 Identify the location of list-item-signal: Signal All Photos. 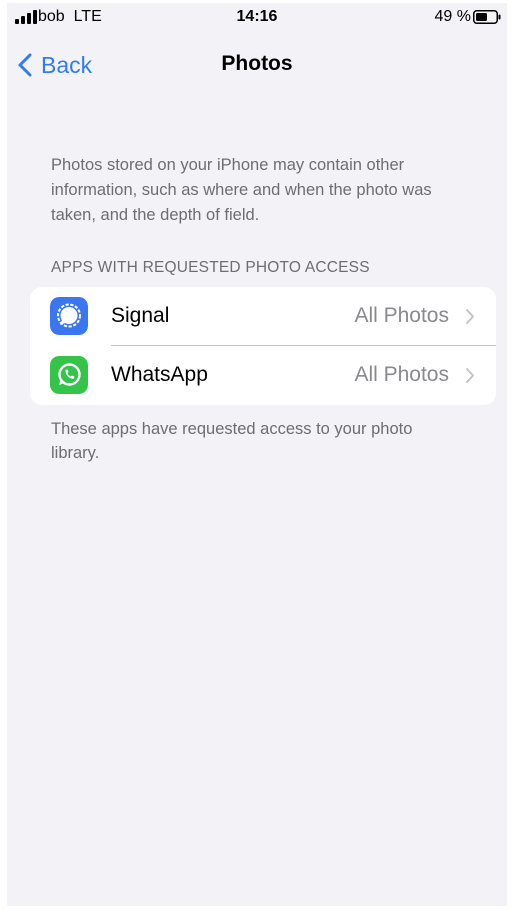
(263, 316).